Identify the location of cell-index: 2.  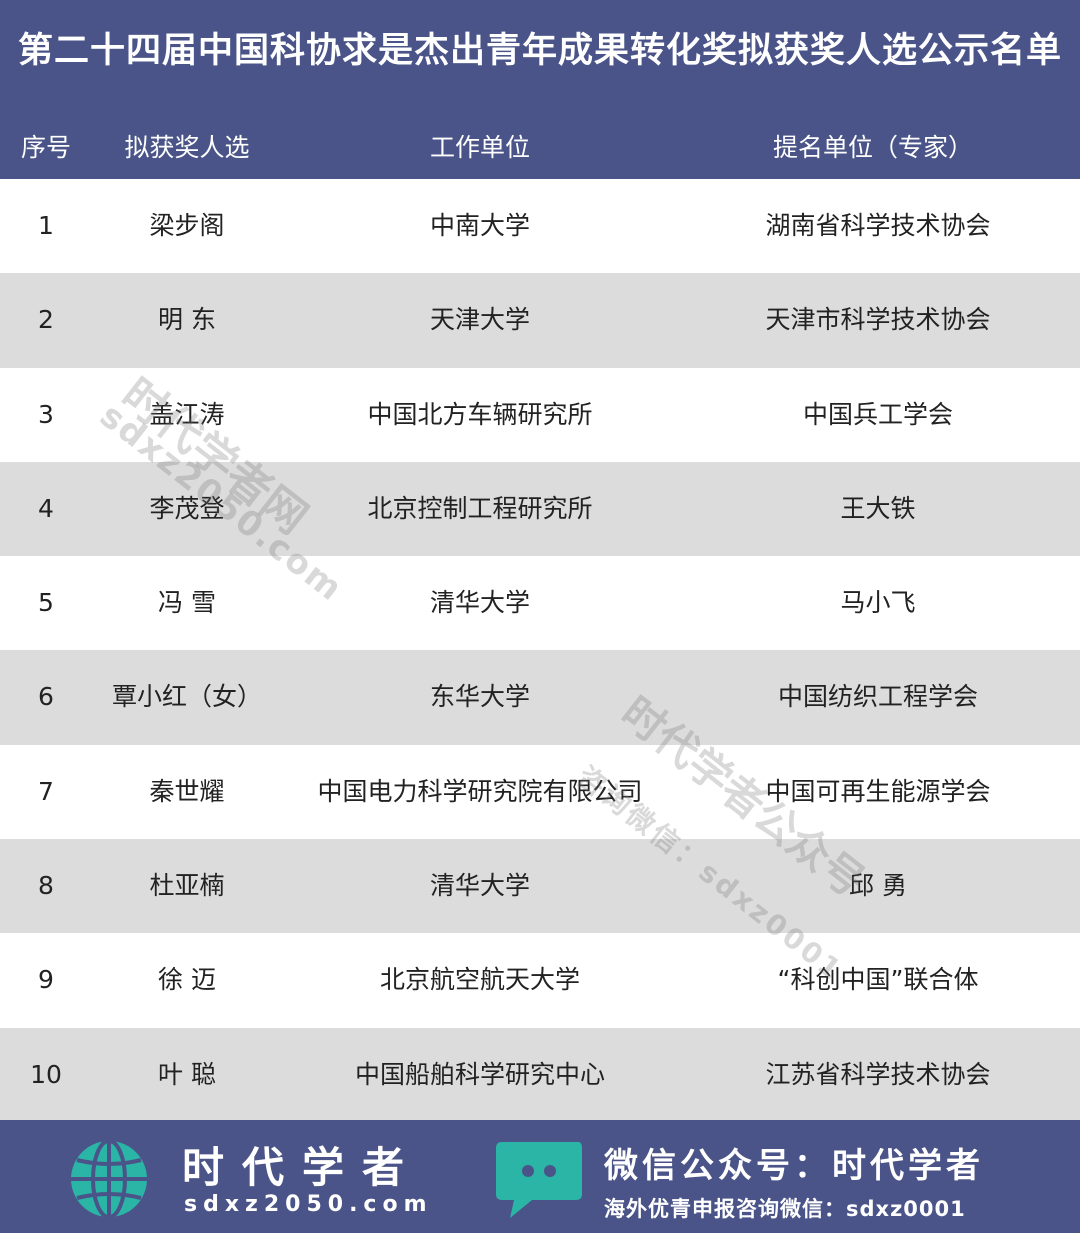
(46, 320).